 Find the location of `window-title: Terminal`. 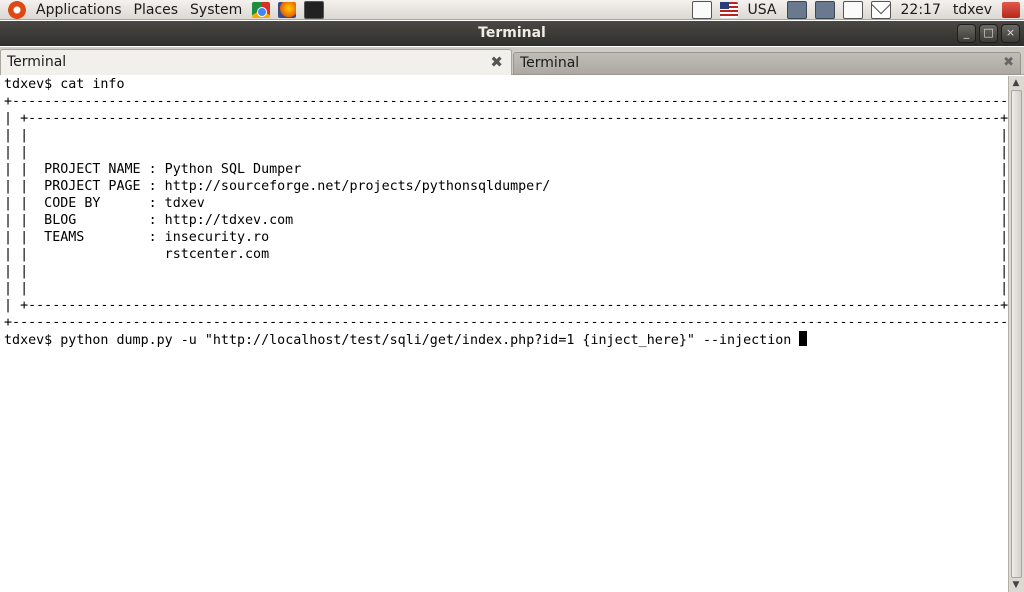

window-title: Terminal is located at coordinates (512, 33).